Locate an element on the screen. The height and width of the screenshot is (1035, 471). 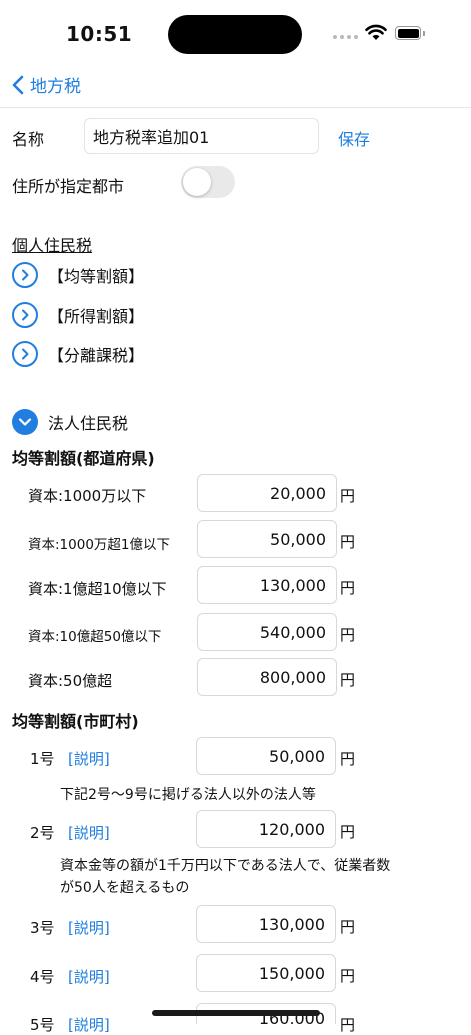
municipal-row-label: 2号 is located at coordinates (42, 833).